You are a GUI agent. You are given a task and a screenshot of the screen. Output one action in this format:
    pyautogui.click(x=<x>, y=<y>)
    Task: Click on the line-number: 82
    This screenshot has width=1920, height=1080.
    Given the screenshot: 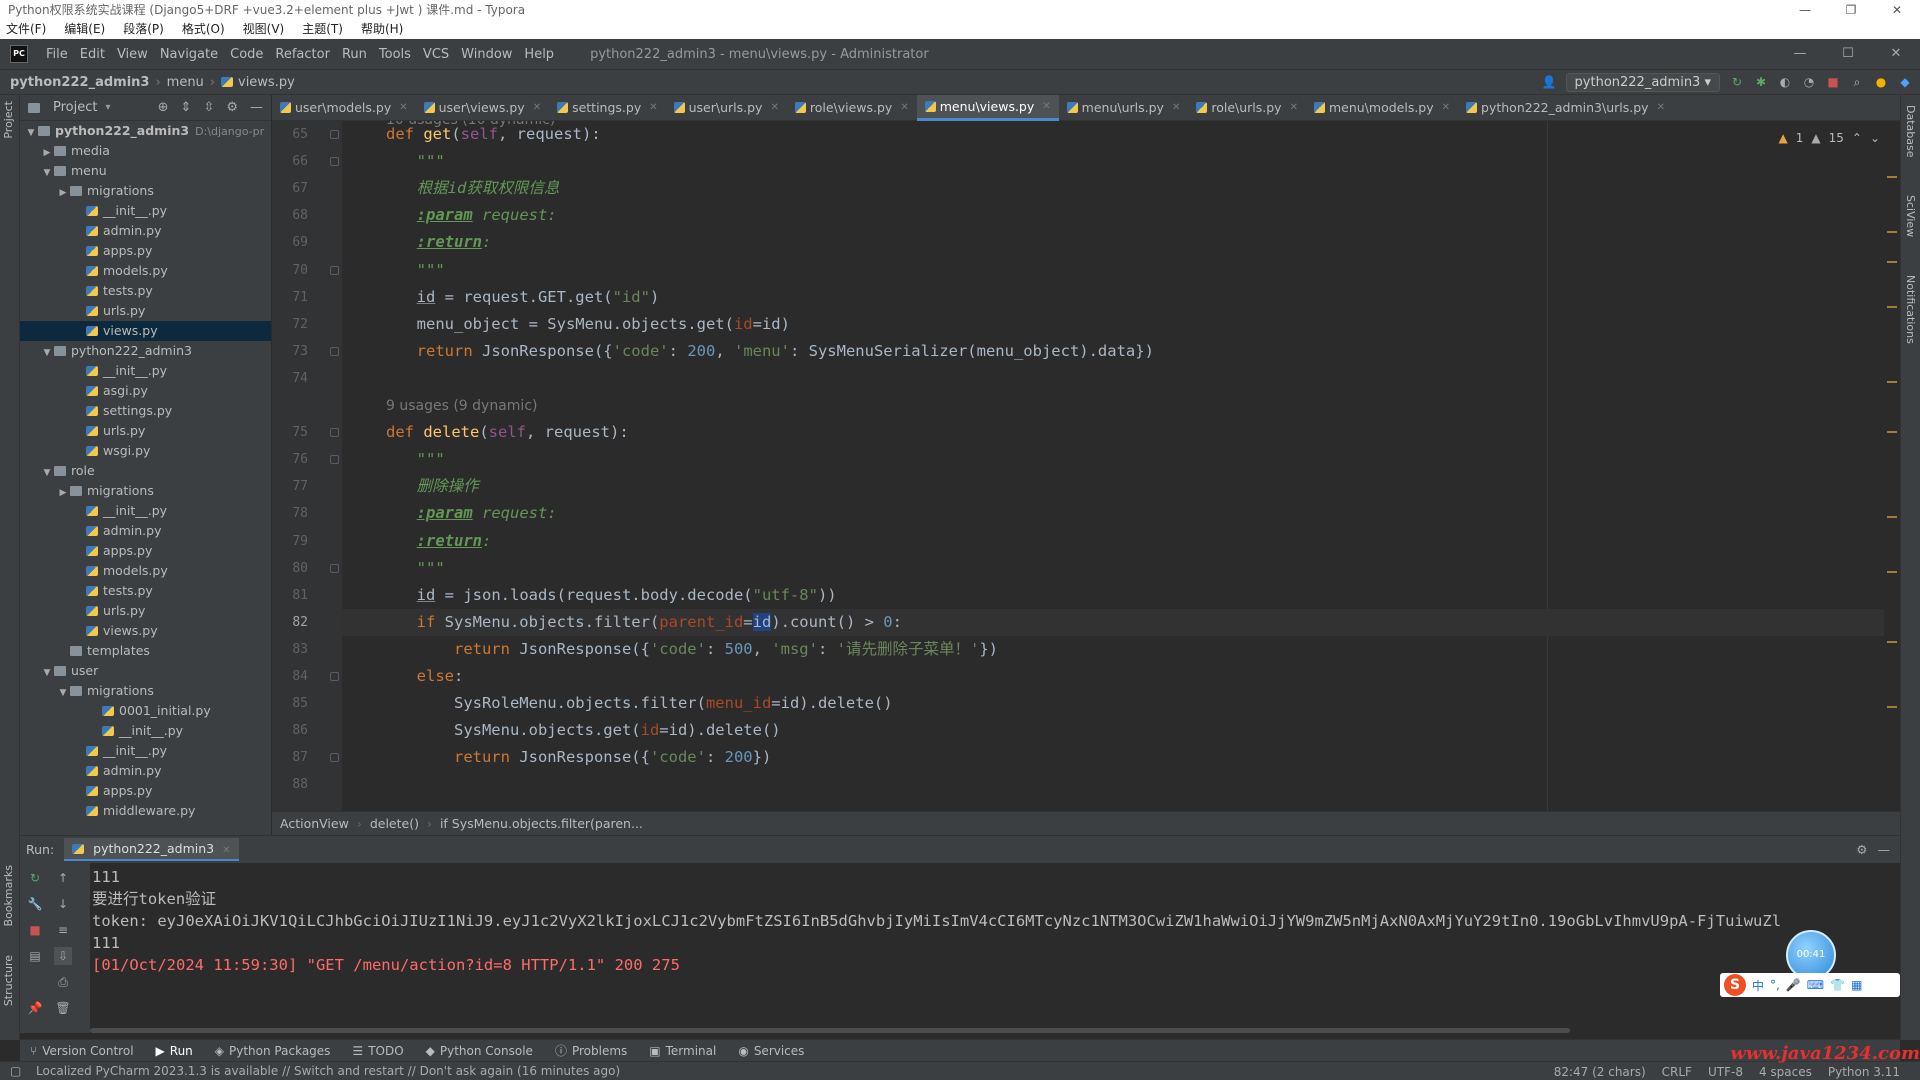 What is the action you would take?
    pyautogui.click(x=290, y=622)
    